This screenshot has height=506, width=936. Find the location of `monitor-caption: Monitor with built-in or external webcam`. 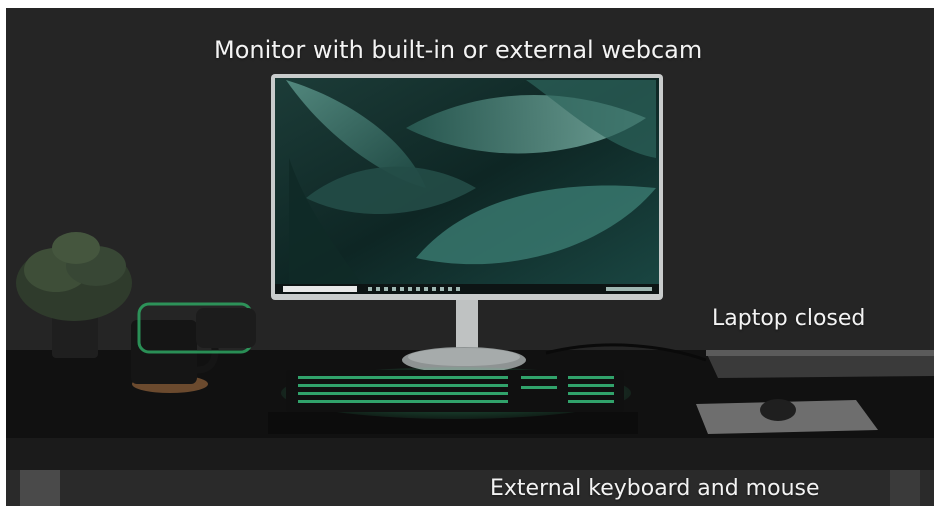

monitor-caption: Monitor with built-in or external webcam is located at coordinates (458, 50).